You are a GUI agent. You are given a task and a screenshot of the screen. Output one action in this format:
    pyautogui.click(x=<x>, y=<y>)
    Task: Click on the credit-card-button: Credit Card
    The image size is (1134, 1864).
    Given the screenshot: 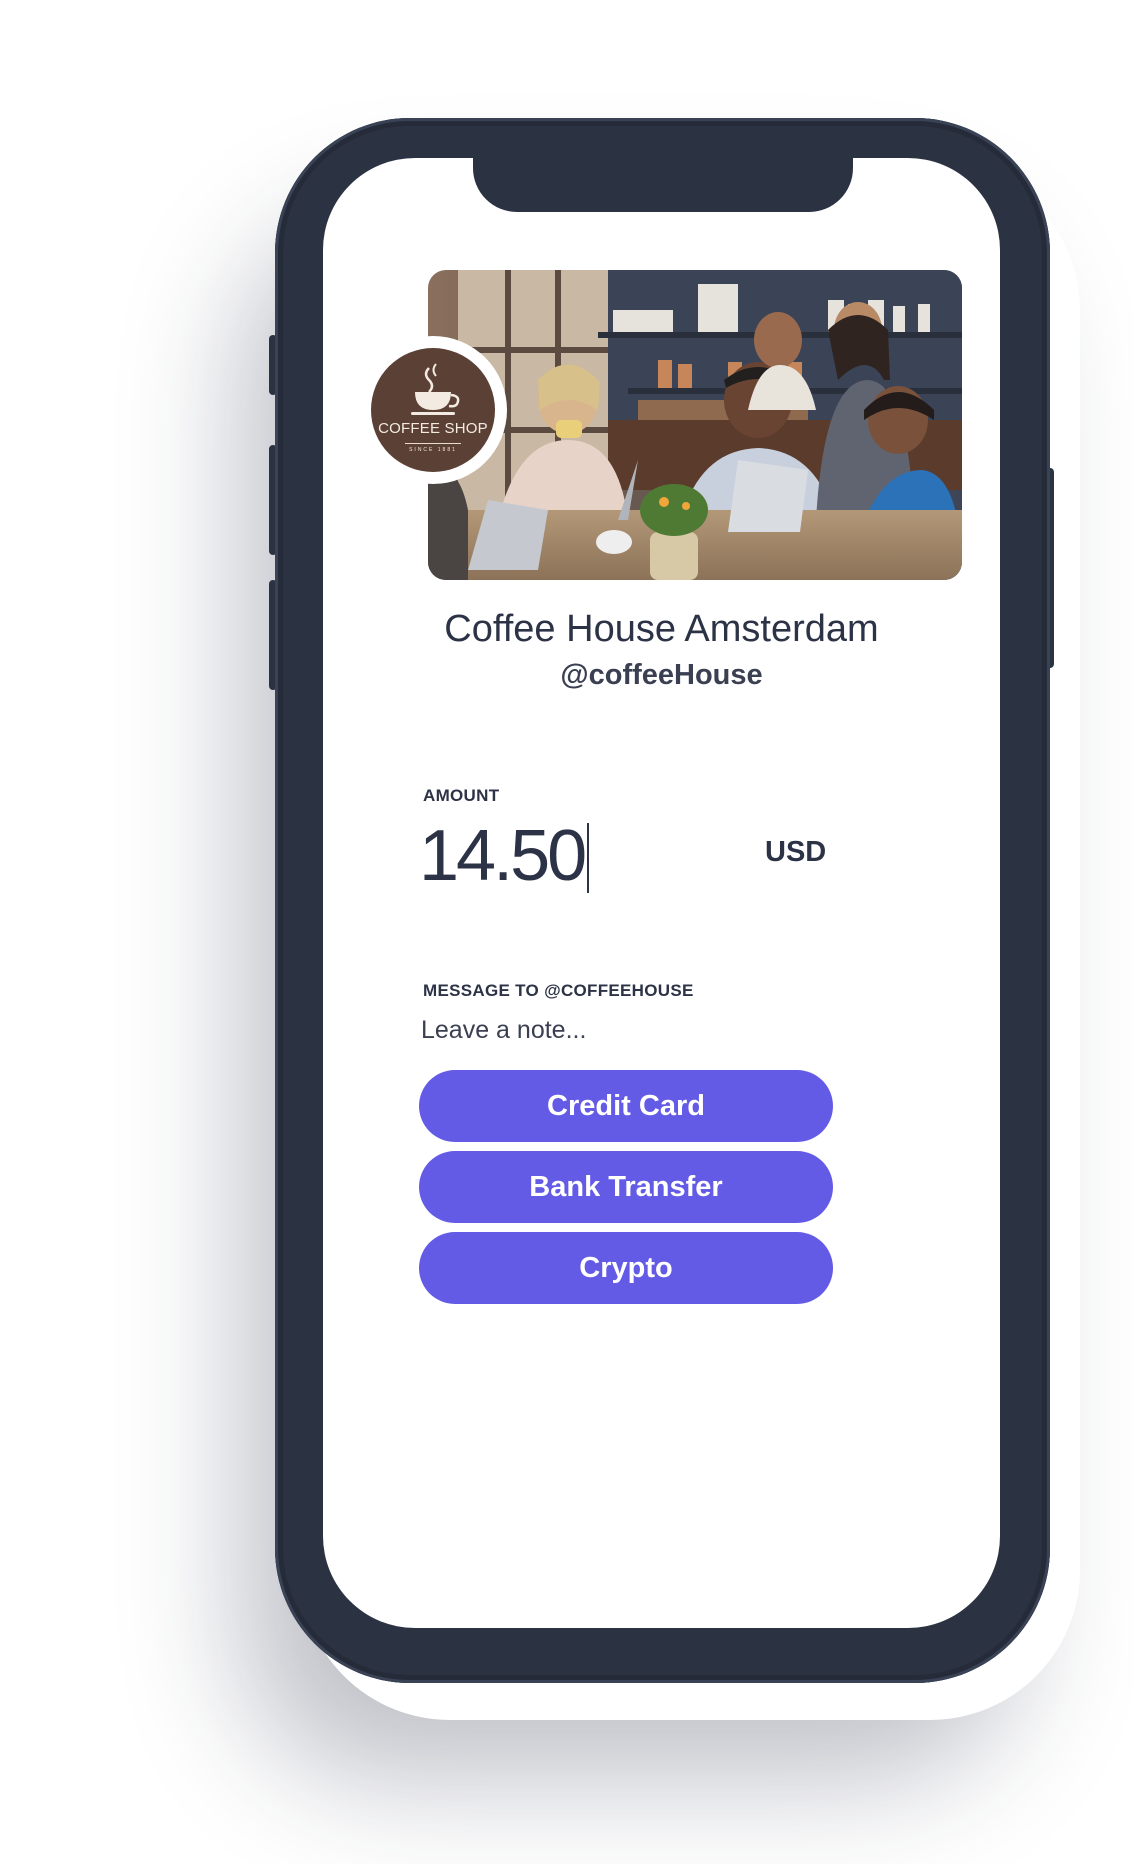 What is the action you would take?
    pyautogui.click(x=626, y=1106)
    